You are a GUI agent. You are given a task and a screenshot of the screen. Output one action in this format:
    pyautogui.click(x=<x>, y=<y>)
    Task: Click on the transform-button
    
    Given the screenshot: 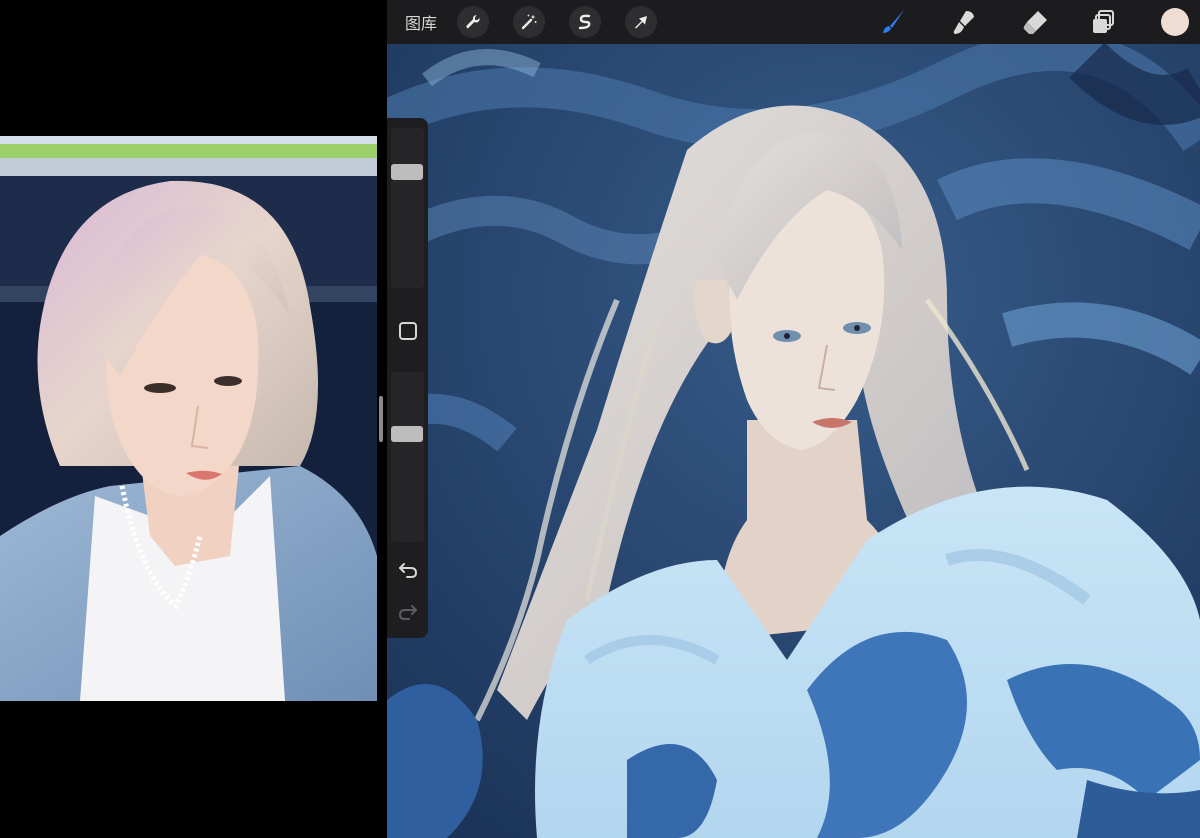 What is the action you would take?
    pyautogui.click(x=641, y=22)
    